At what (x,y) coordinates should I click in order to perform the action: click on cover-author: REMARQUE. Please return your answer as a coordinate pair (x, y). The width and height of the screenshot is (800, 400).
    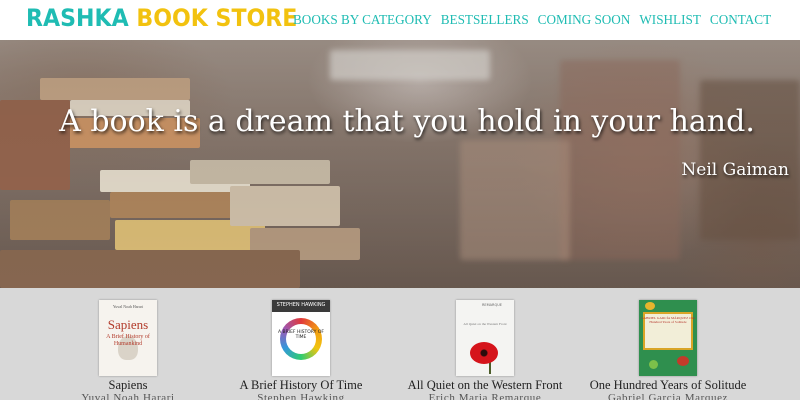
    Looking at the image, I should click on (492, 305).